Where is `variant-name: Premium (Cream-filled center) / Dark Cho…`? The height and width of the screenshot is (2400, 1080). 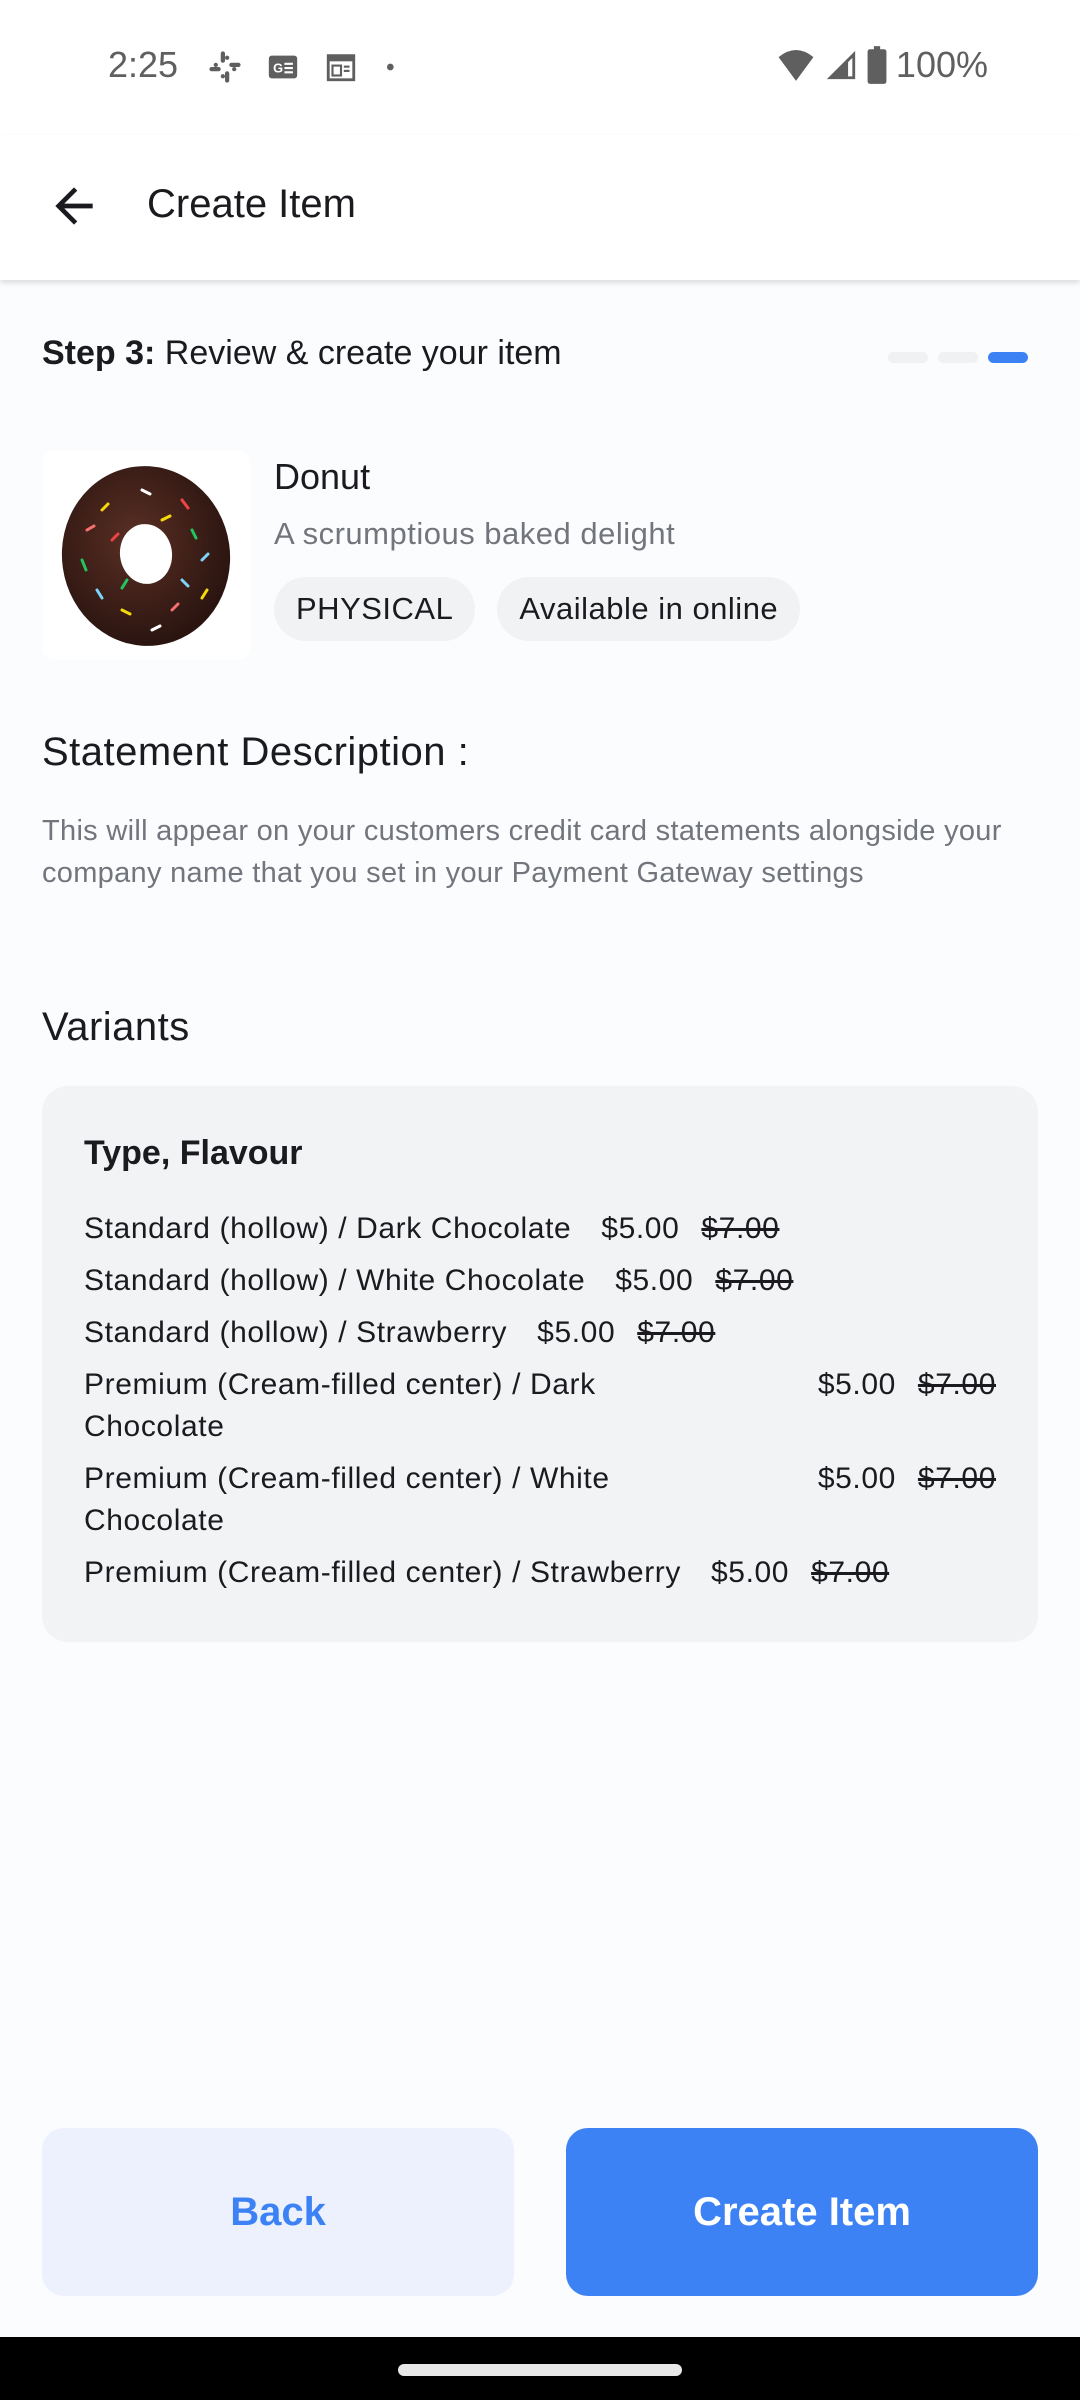
variant-name: Premium (Cream-filled center) / Dark Cho… is located at coordinates (340, 1405).